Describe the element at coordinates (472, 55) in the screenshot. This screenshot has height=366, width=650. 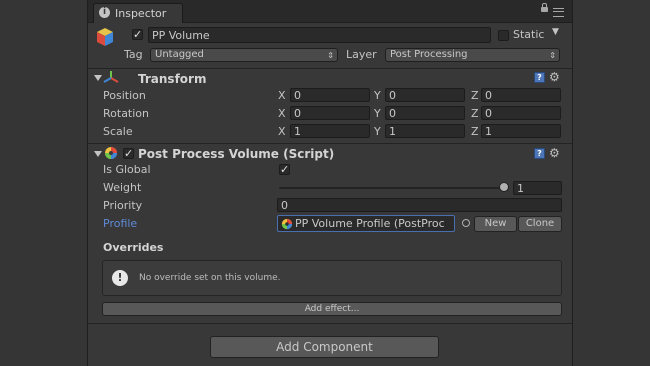
I see `layer-dropdown: Post Processing ⇕` at that location.